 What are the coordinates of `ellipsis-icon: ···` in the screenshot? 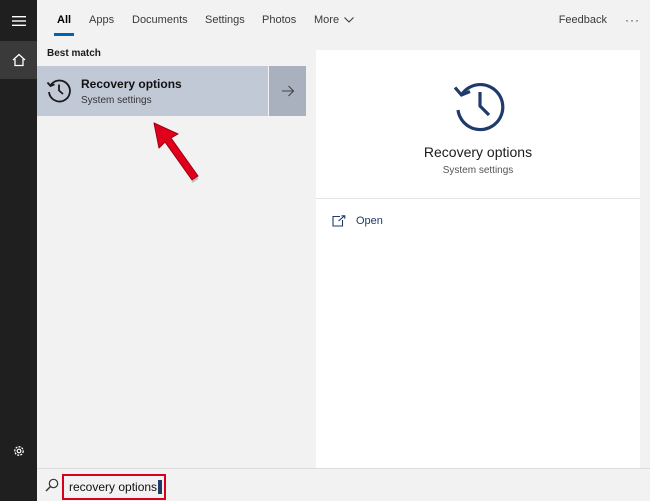 It's located at (632, 20).